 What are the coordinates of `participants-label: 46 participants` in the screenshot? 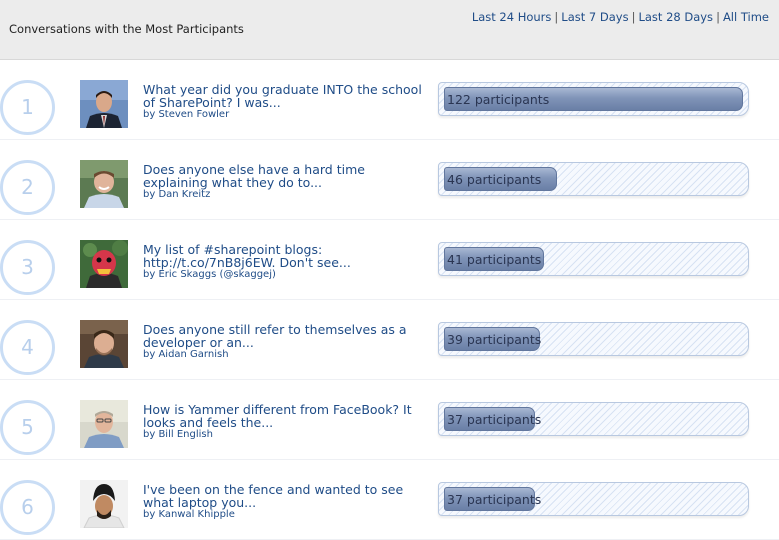 It's located at (494, 179).